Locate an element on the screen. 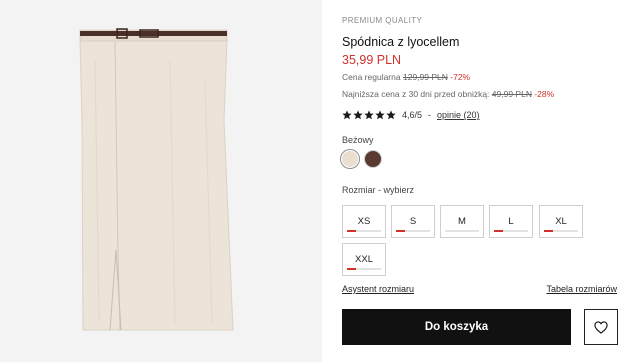  color-swatch-brown is located at coordinates (373, 159).